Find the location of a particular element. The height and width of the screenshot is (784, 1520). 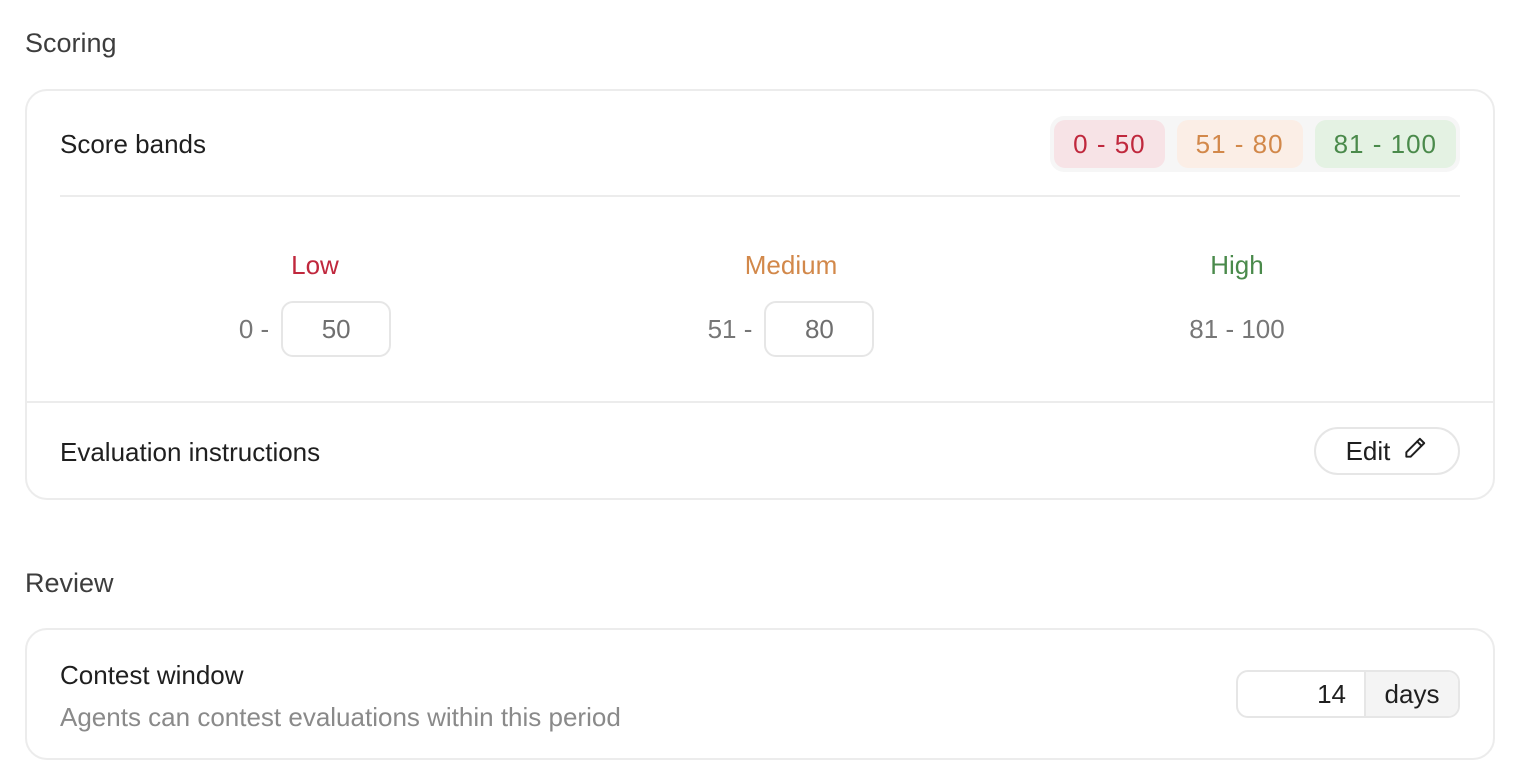

band-high-range: 81 - 100 is located at coordinates (1237, 329).